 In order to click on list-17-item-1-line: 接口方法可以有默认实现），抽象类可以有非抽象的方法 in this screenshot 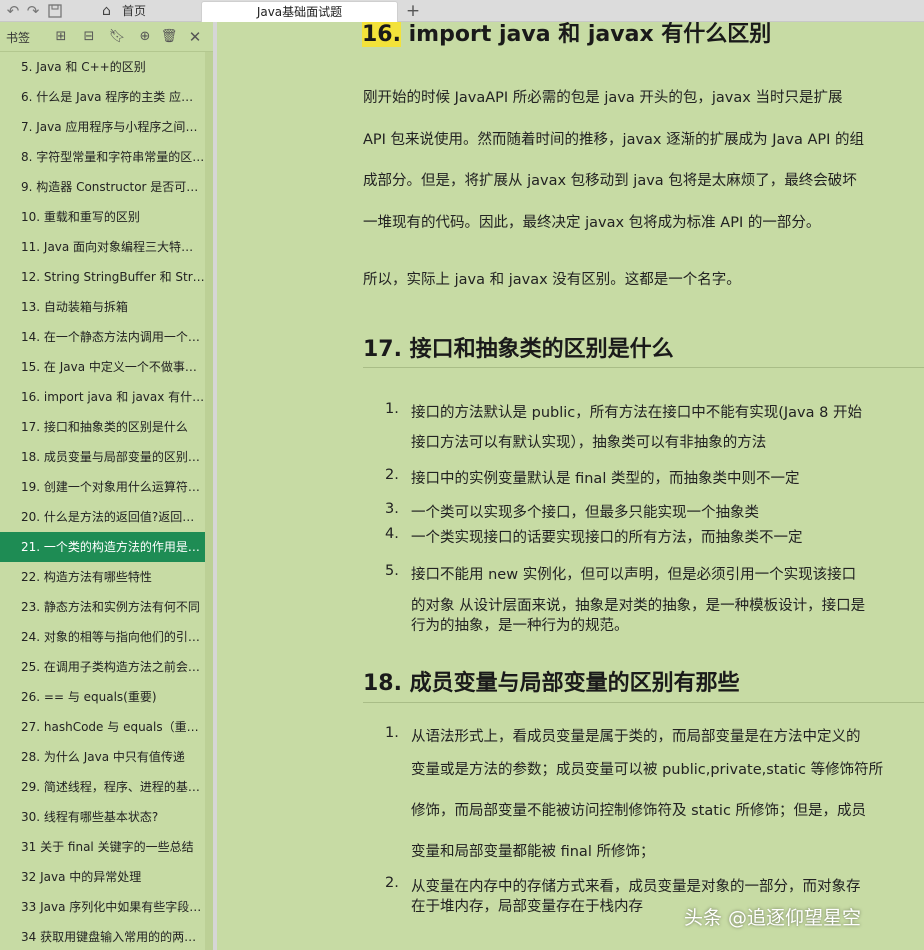, I will do `click(589, 443)`.